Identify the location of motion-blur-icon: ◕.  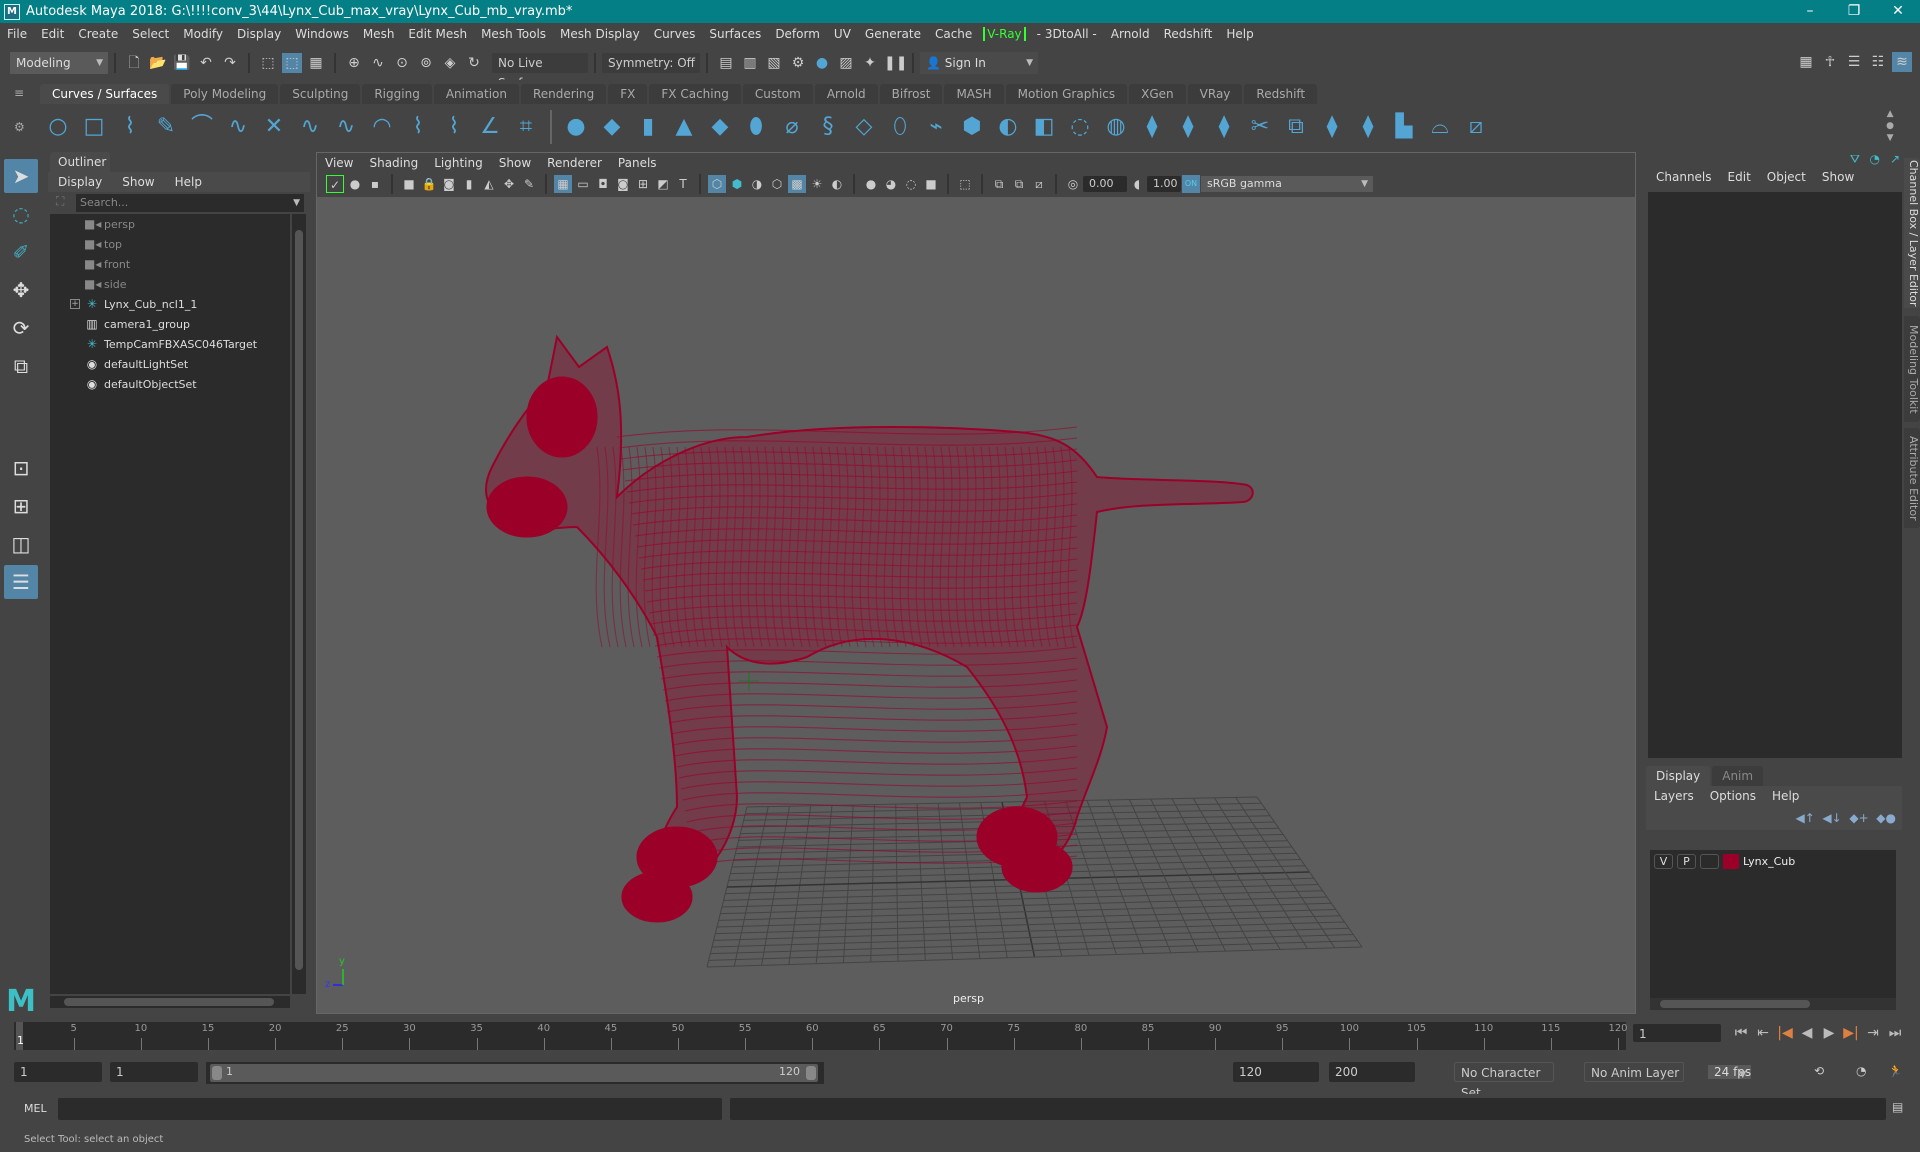
(891, 184).